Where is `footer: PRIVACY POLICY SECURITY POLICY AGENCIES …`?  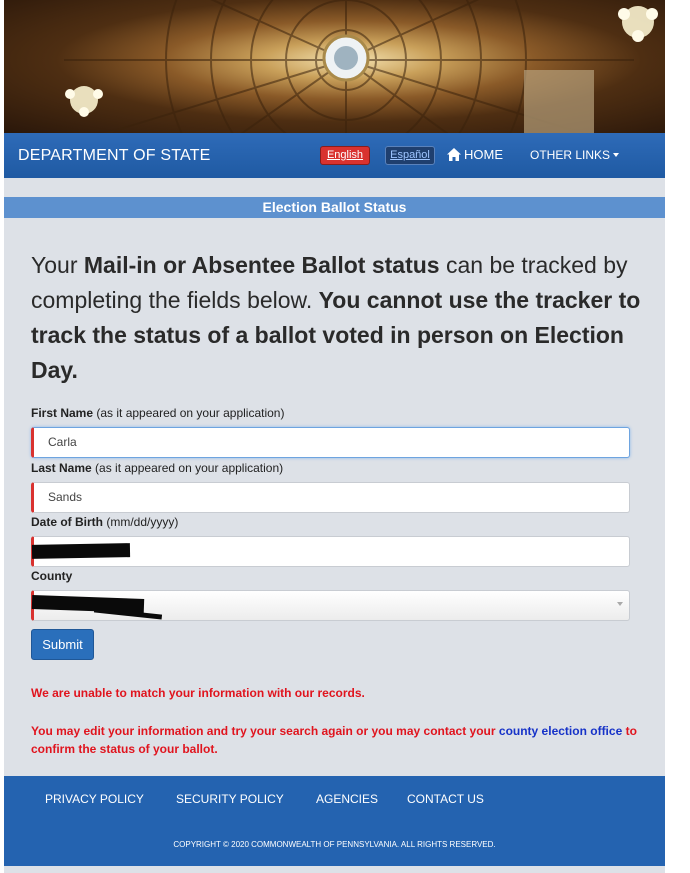 footer: PRIVACY POLICY SECURITY POLICY AGENCIES … is located at coordinates (334, 821).